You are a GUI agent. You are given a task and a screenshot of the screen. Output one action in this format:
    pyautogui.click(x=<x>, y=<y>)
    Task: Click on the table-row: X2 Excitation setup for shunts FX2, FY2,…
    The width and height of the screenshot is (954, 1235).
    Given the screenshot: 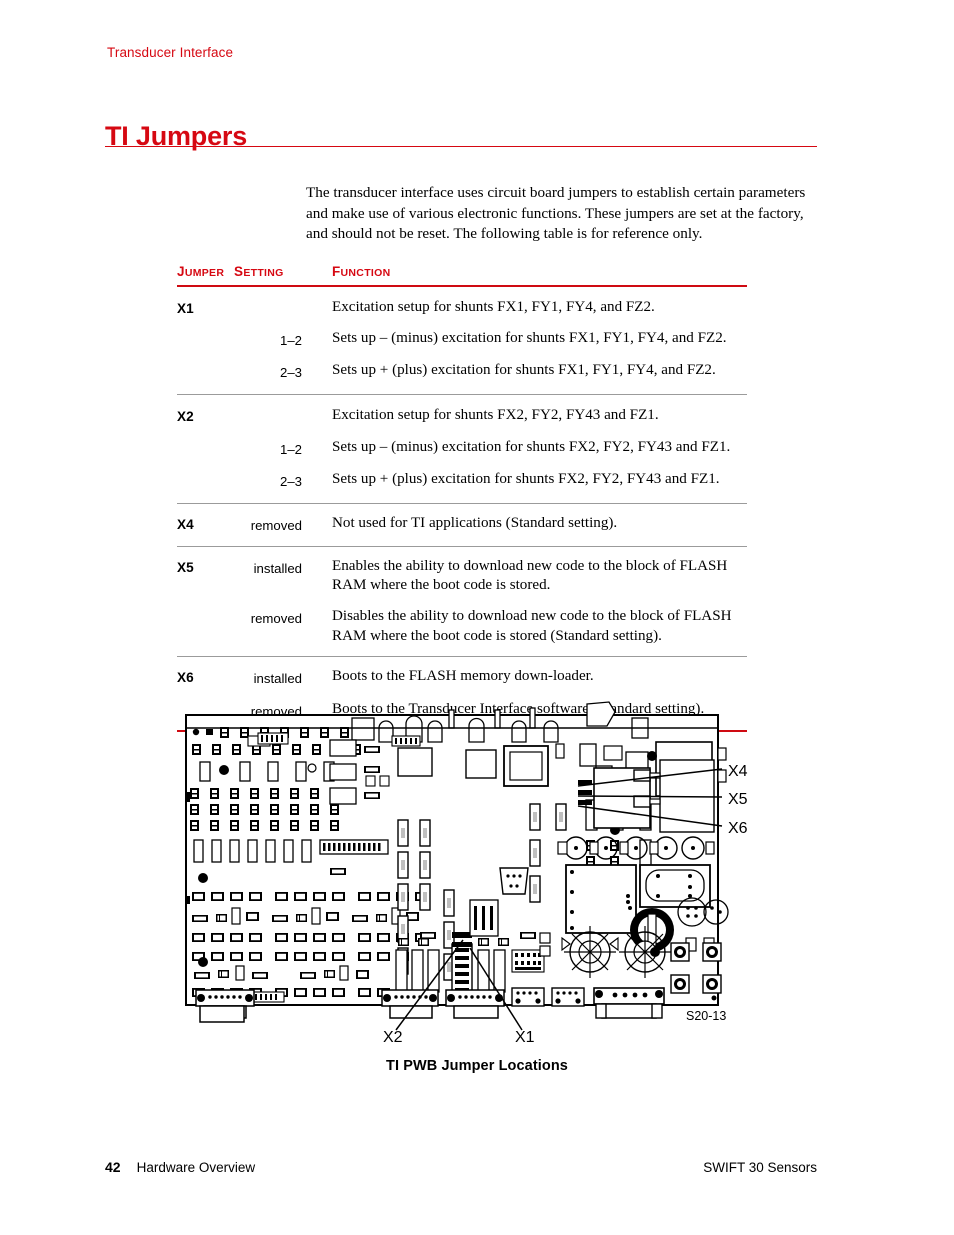 What is the action you would take?
    pyautogui.click(x=462, y=411)
    